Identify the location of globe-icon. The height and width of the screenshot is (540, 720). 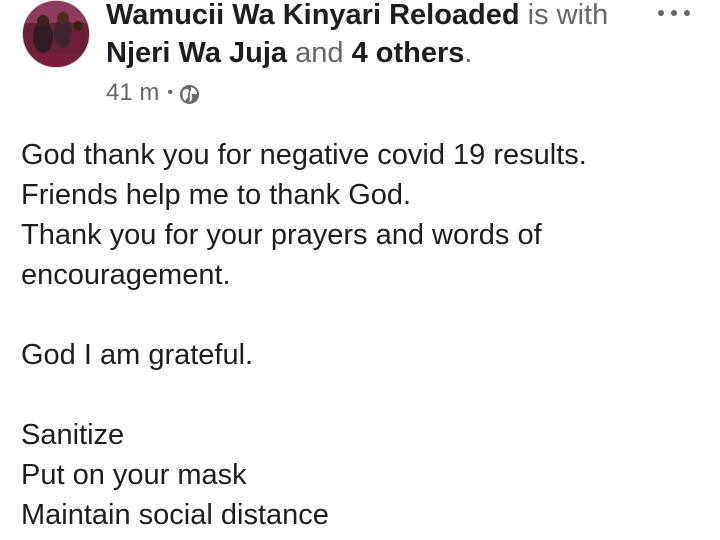
(189, 93).